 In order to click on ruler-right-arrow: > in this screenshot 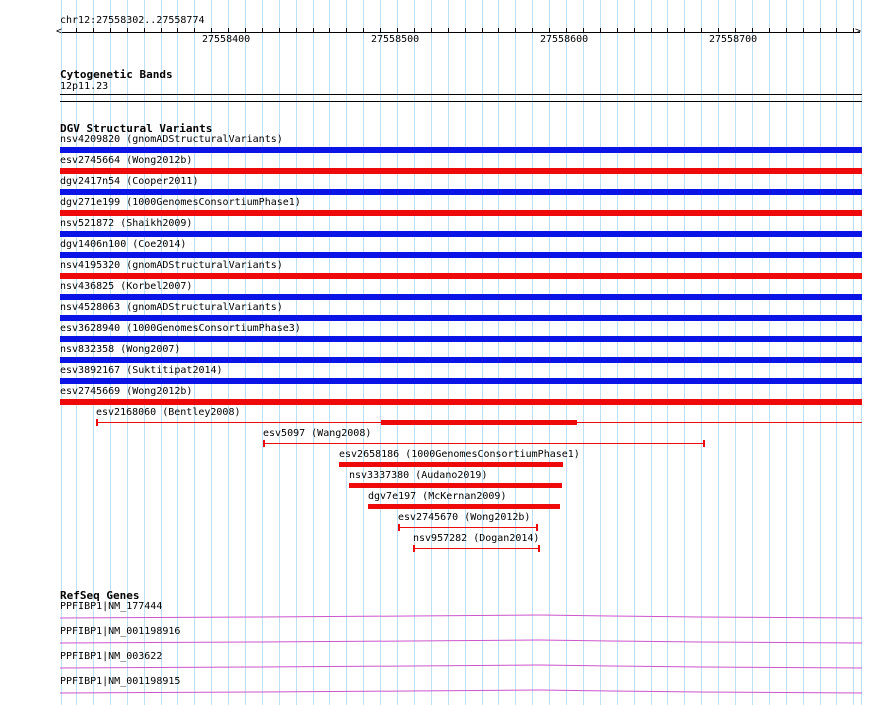, I will do `click(858, 31)`.